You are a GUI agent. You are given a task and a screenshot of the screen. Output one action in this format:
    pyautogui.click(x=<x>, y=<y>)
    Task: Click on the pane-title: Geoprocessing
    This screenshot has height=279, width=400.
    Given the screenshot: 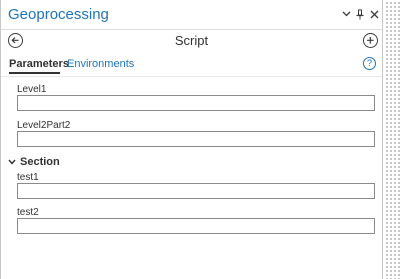 What is the action you would take?
    pyautogui.click(x=58, y=14)
    